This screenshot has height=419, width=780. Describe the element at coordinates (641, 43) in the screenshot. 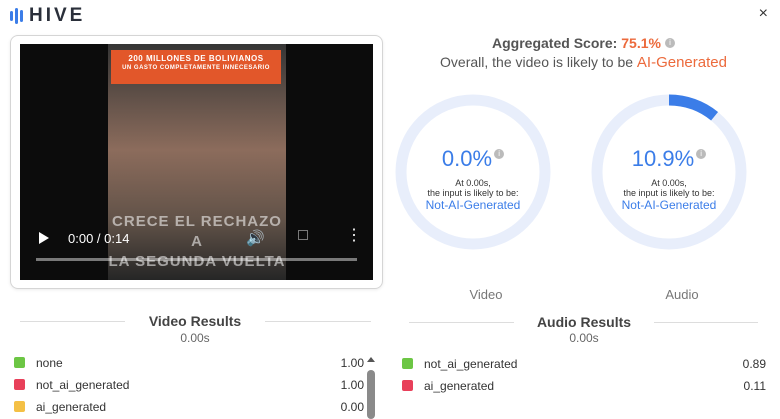

I see `aggregated-score-value: 75.1%` at that location.